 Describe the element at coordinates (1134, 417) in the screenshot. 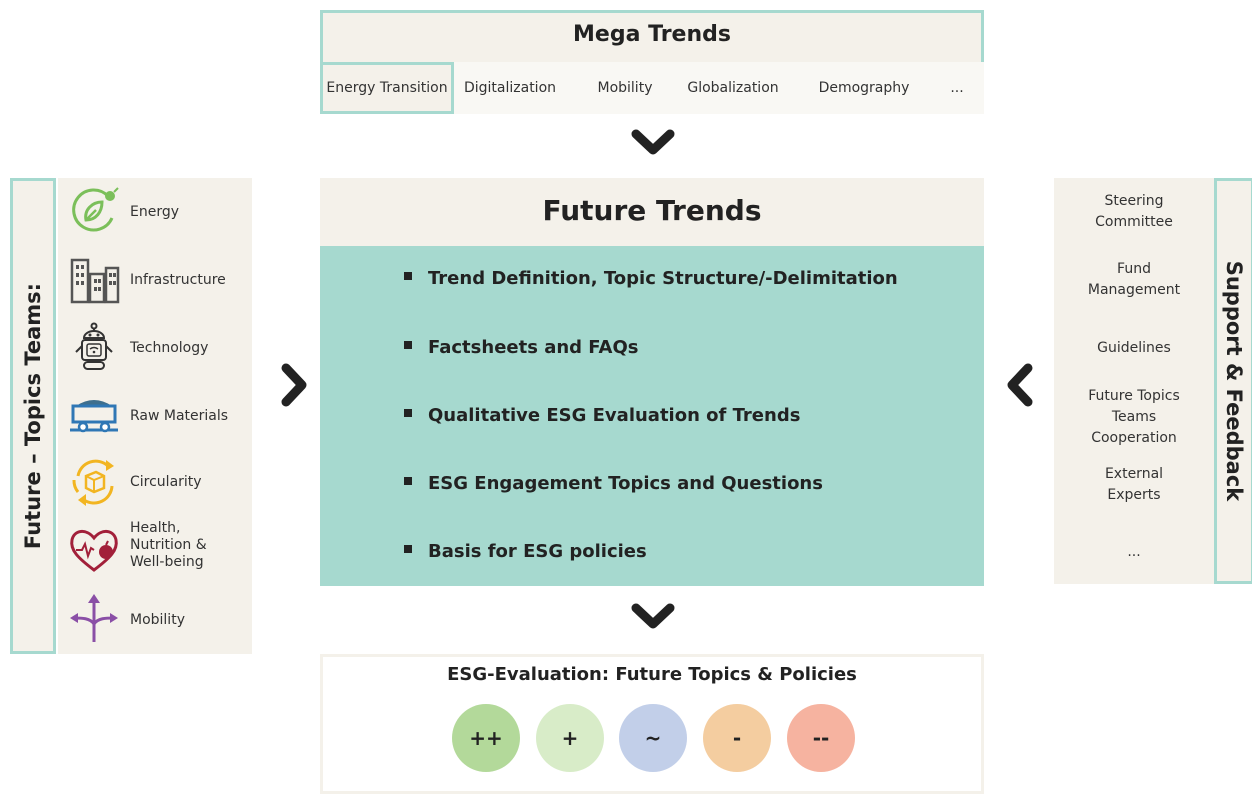

I see `support-item: Future Topics Teams Cooperation` at that location.